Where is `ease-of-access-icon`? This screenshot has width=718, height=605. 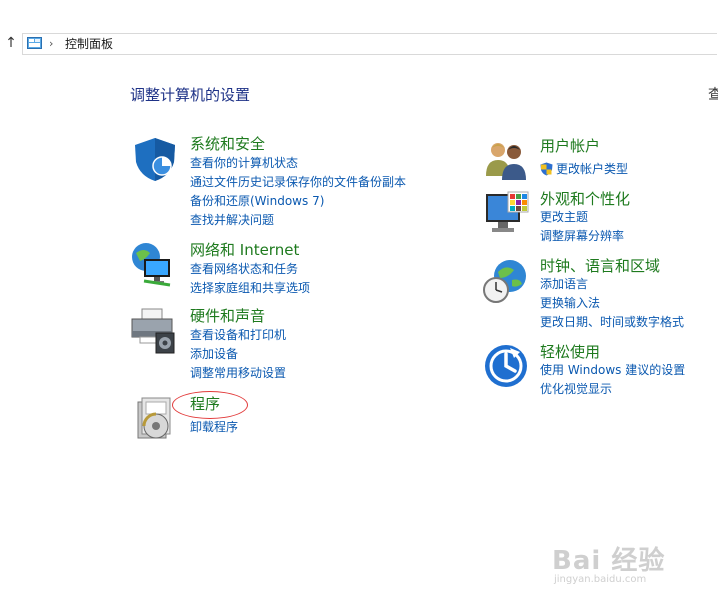
ease-of-access-icon is located at coordinates (506, 366).